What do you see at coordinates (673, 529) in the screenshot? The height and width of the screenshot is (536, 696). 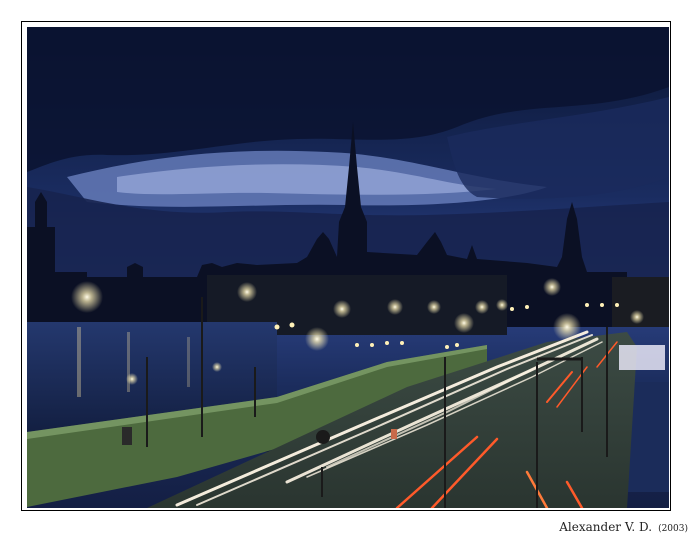 I see `credit-year: (2003)` at bounding box center [673, 529].